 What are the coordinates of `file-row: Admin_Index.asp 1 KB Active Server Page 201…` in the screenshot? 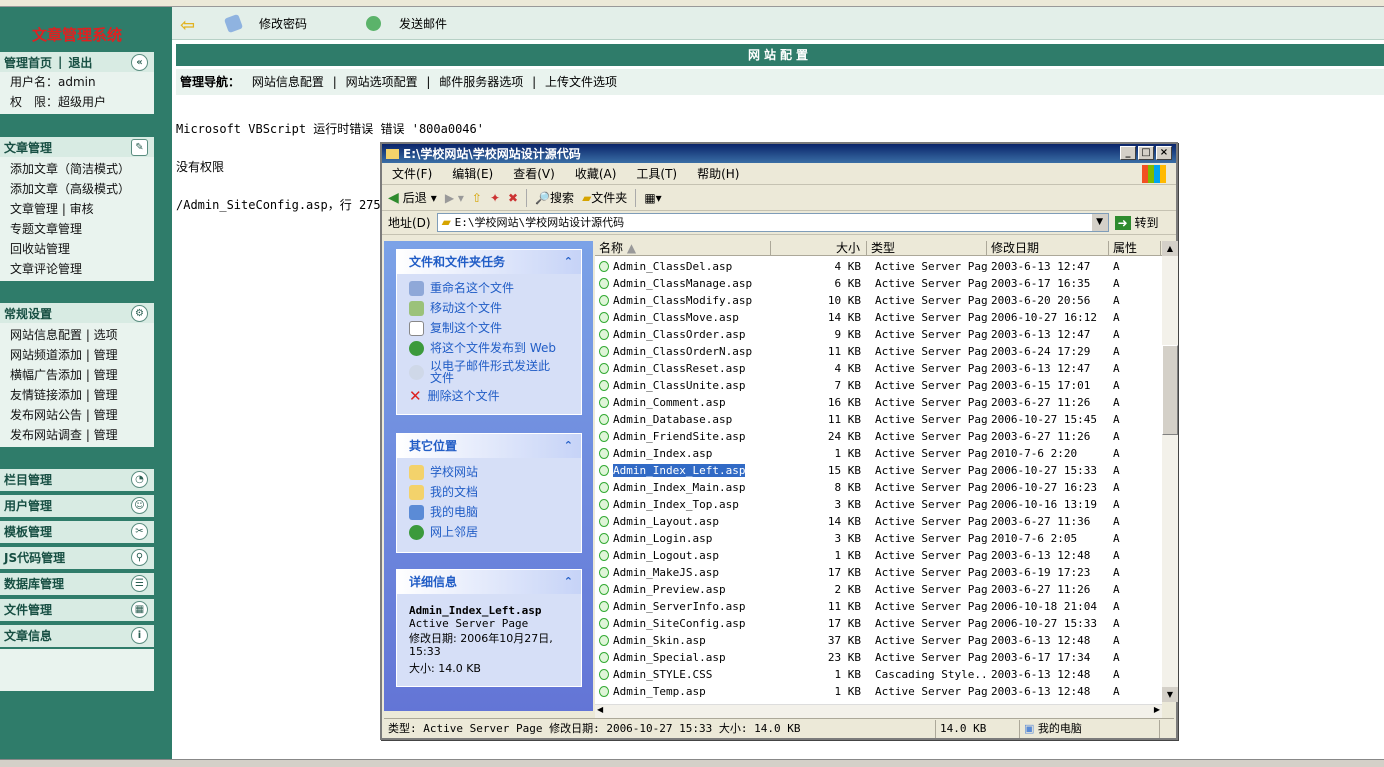 It's located at (878, 453).